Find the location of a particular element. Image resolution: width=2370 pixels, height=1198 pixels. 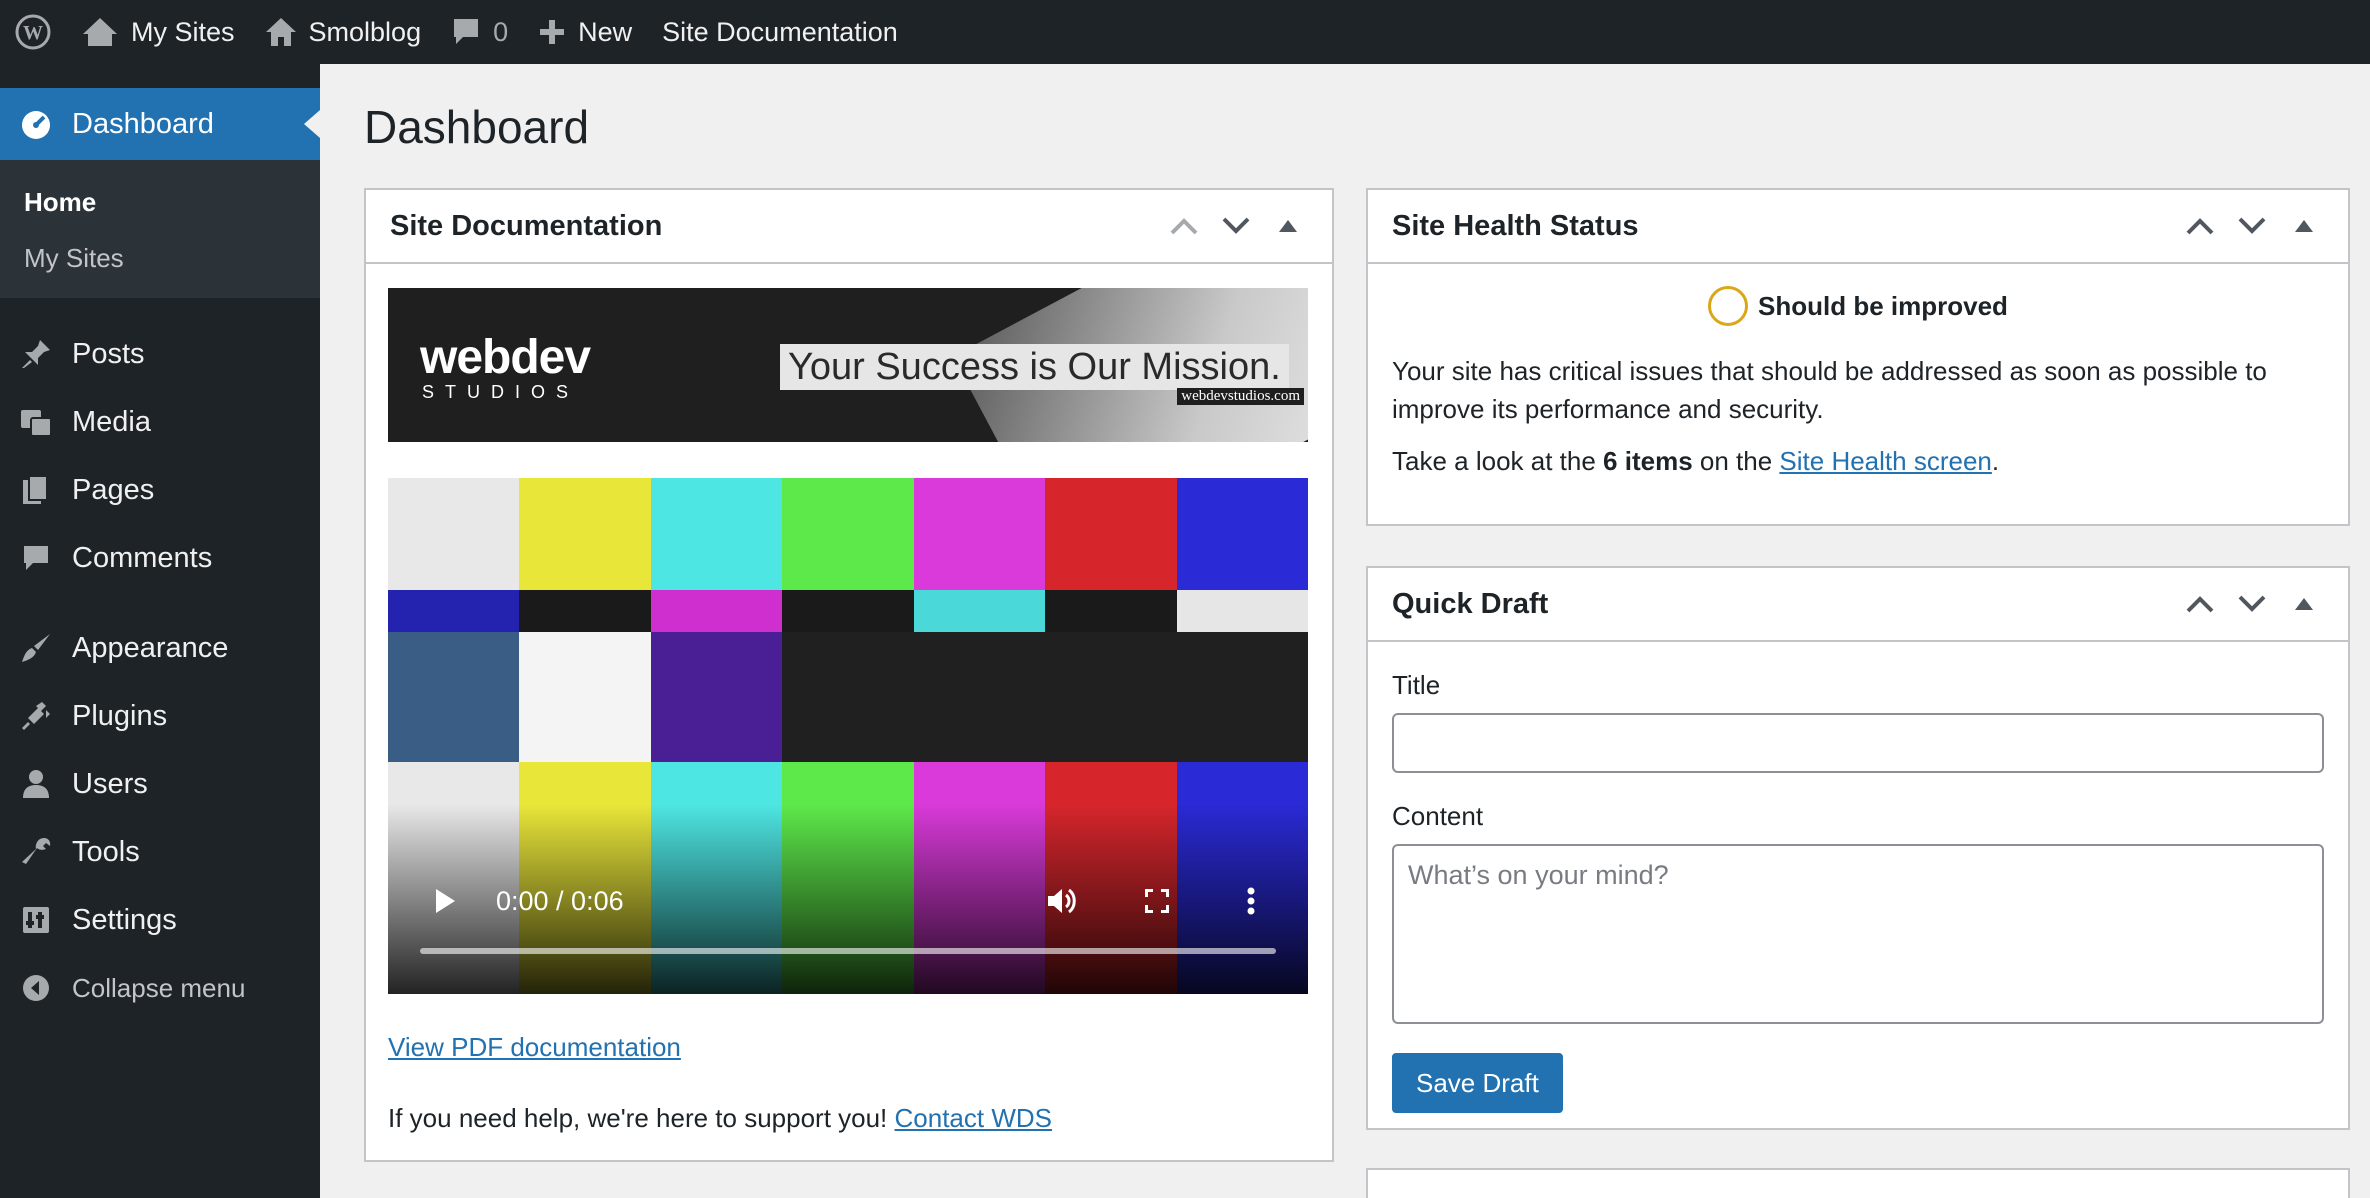

draft-content-textarea is located at coordinates (1858, 934).